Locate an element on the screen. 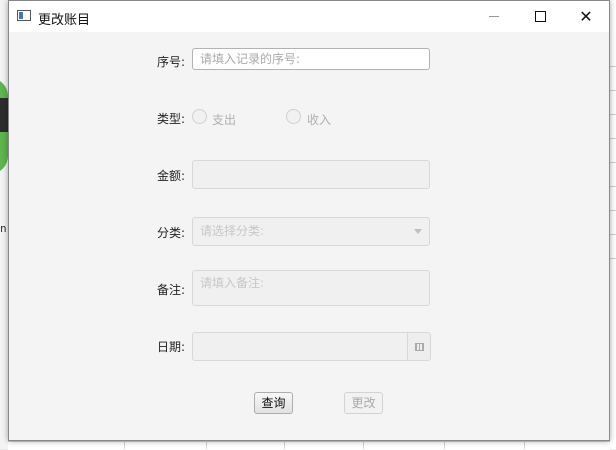  note-label: 备注: is located at coordinates (170, 290).